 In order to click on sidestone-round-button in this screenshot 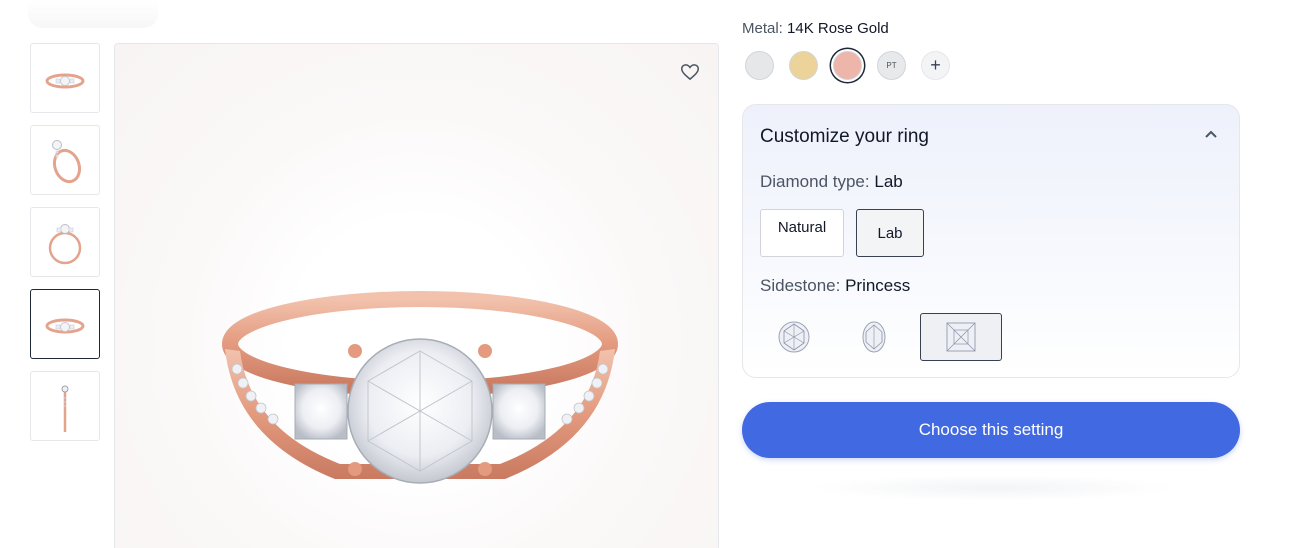, I will do `click(794, 337)`.